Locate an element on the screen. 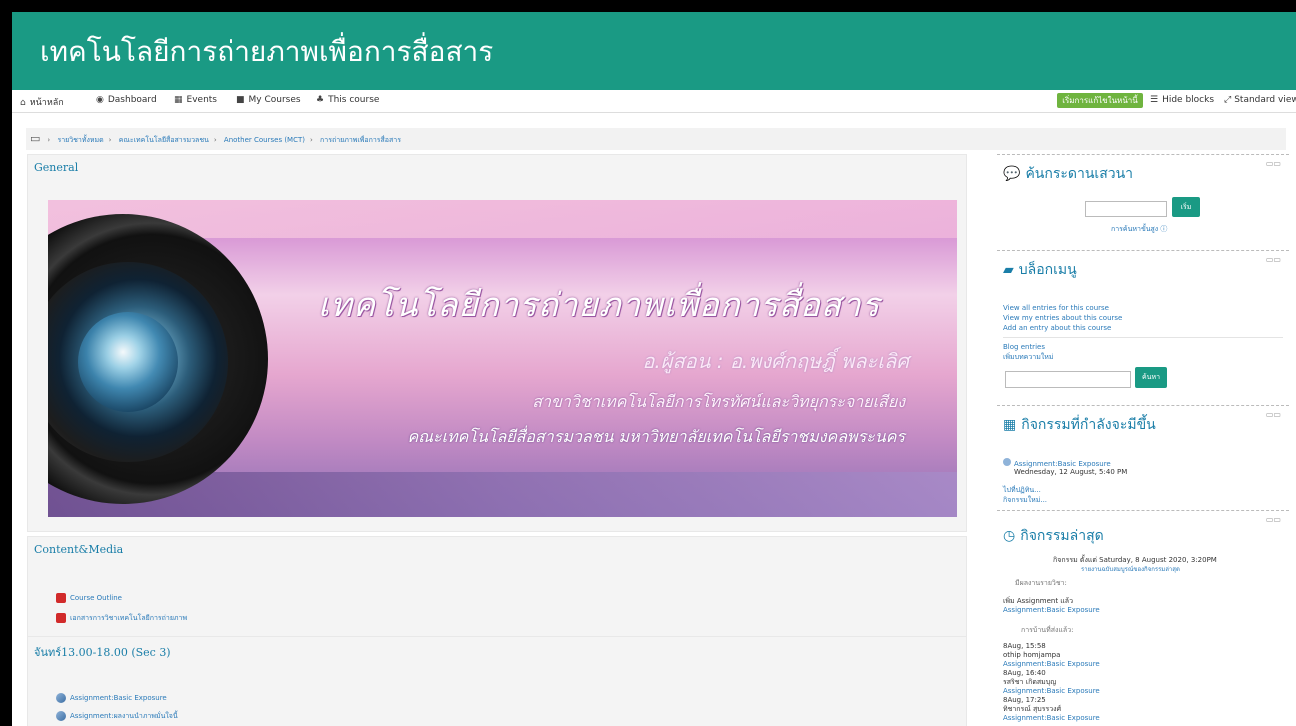  block-title-text: กิจกรรมล่าสุด is located at coordinates (1062, 536).